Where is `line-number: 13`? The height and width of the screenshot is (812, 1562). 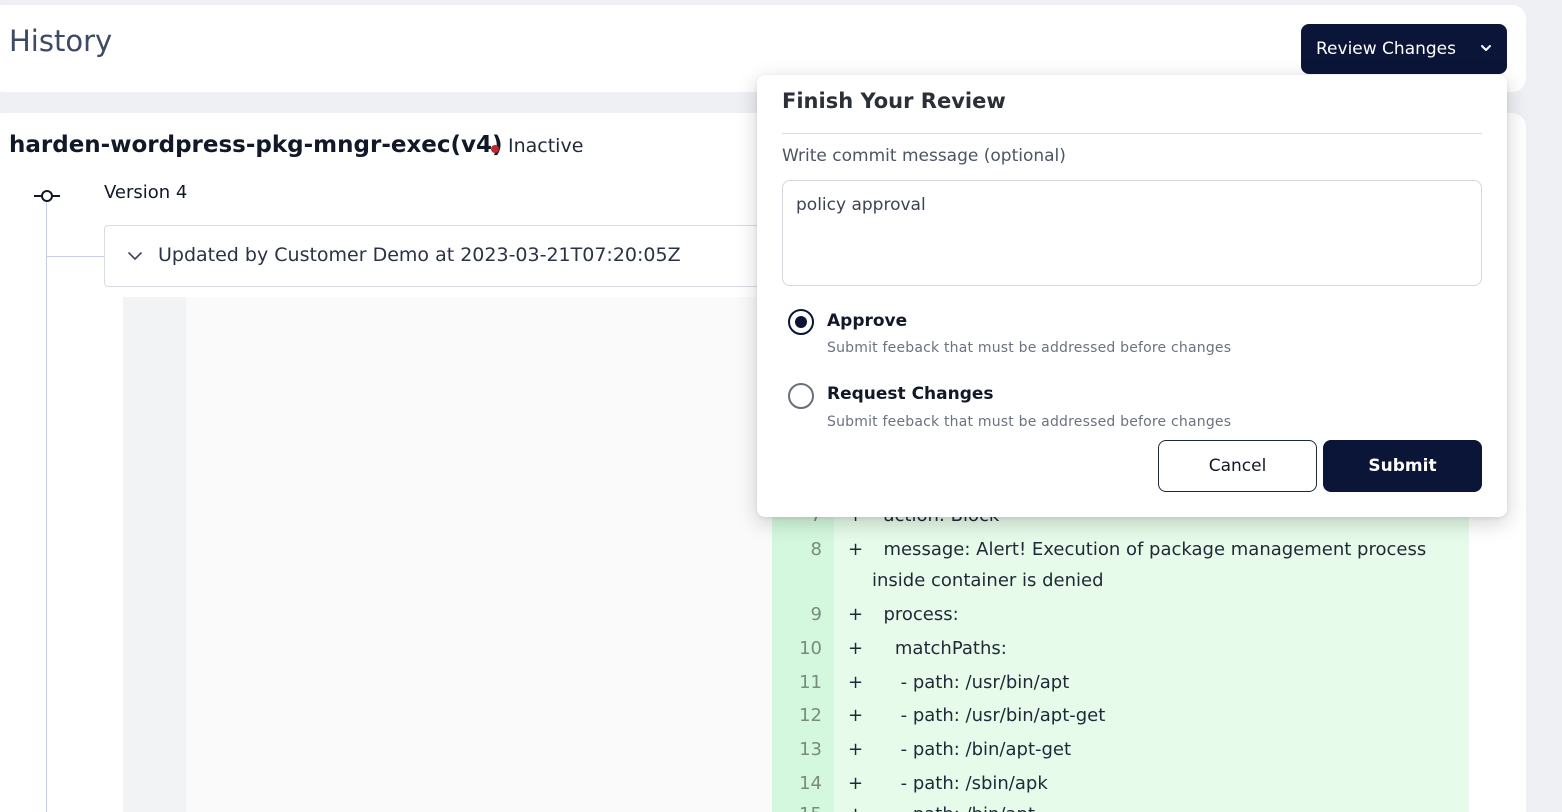 line-number: 13 is located at coordinates (810, 749).